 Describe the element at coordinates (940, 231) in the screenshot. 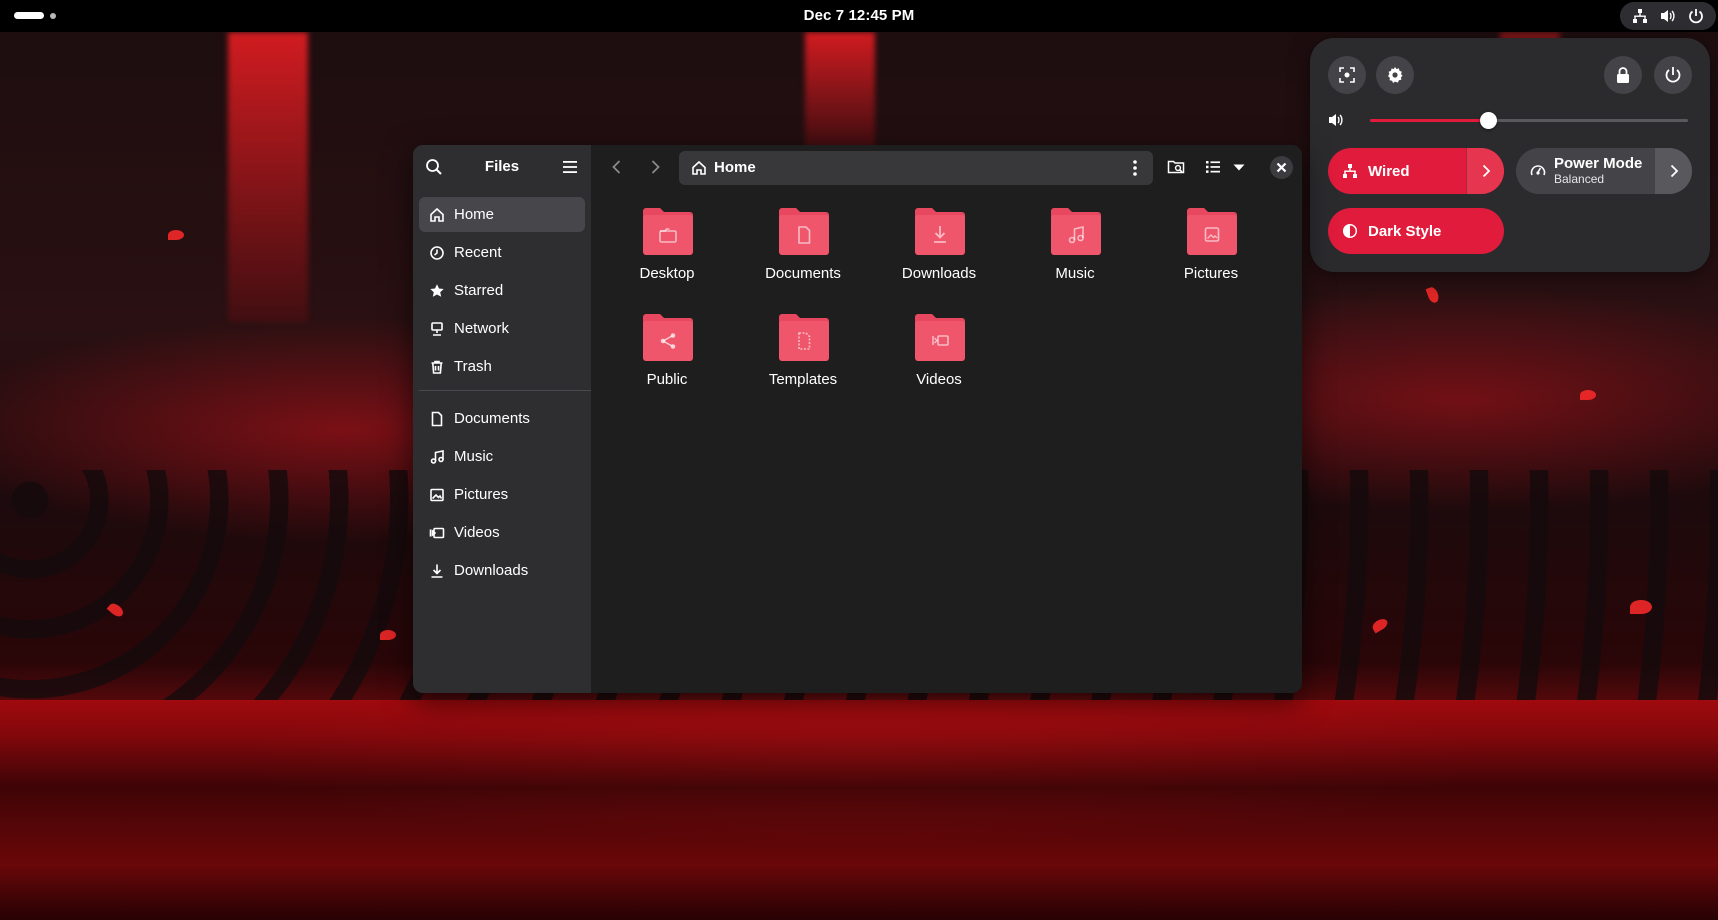

I see `folder-downloads-icon` at that location.